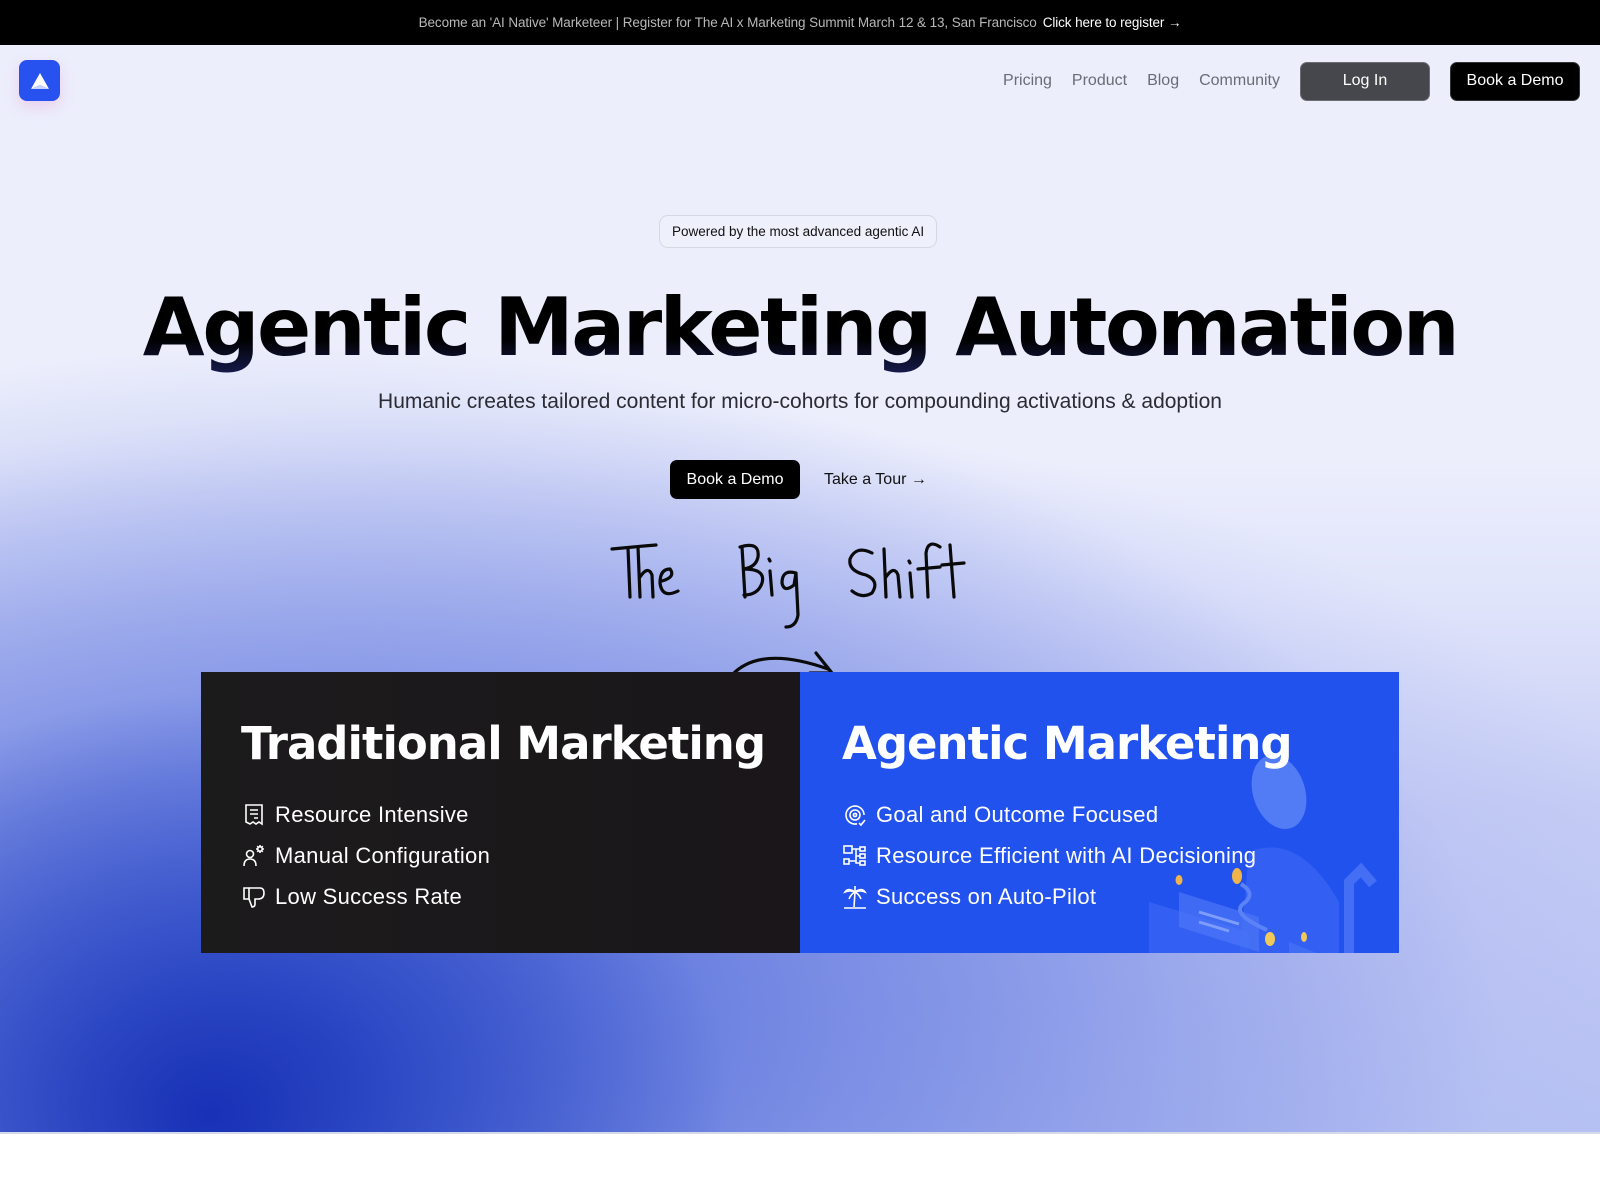 The height and width of the screenshot is (1200, 1600). Describe the element at coordinates (520, 896) in the screenshot. I see `feature-item: Low Success Rate` at that location.